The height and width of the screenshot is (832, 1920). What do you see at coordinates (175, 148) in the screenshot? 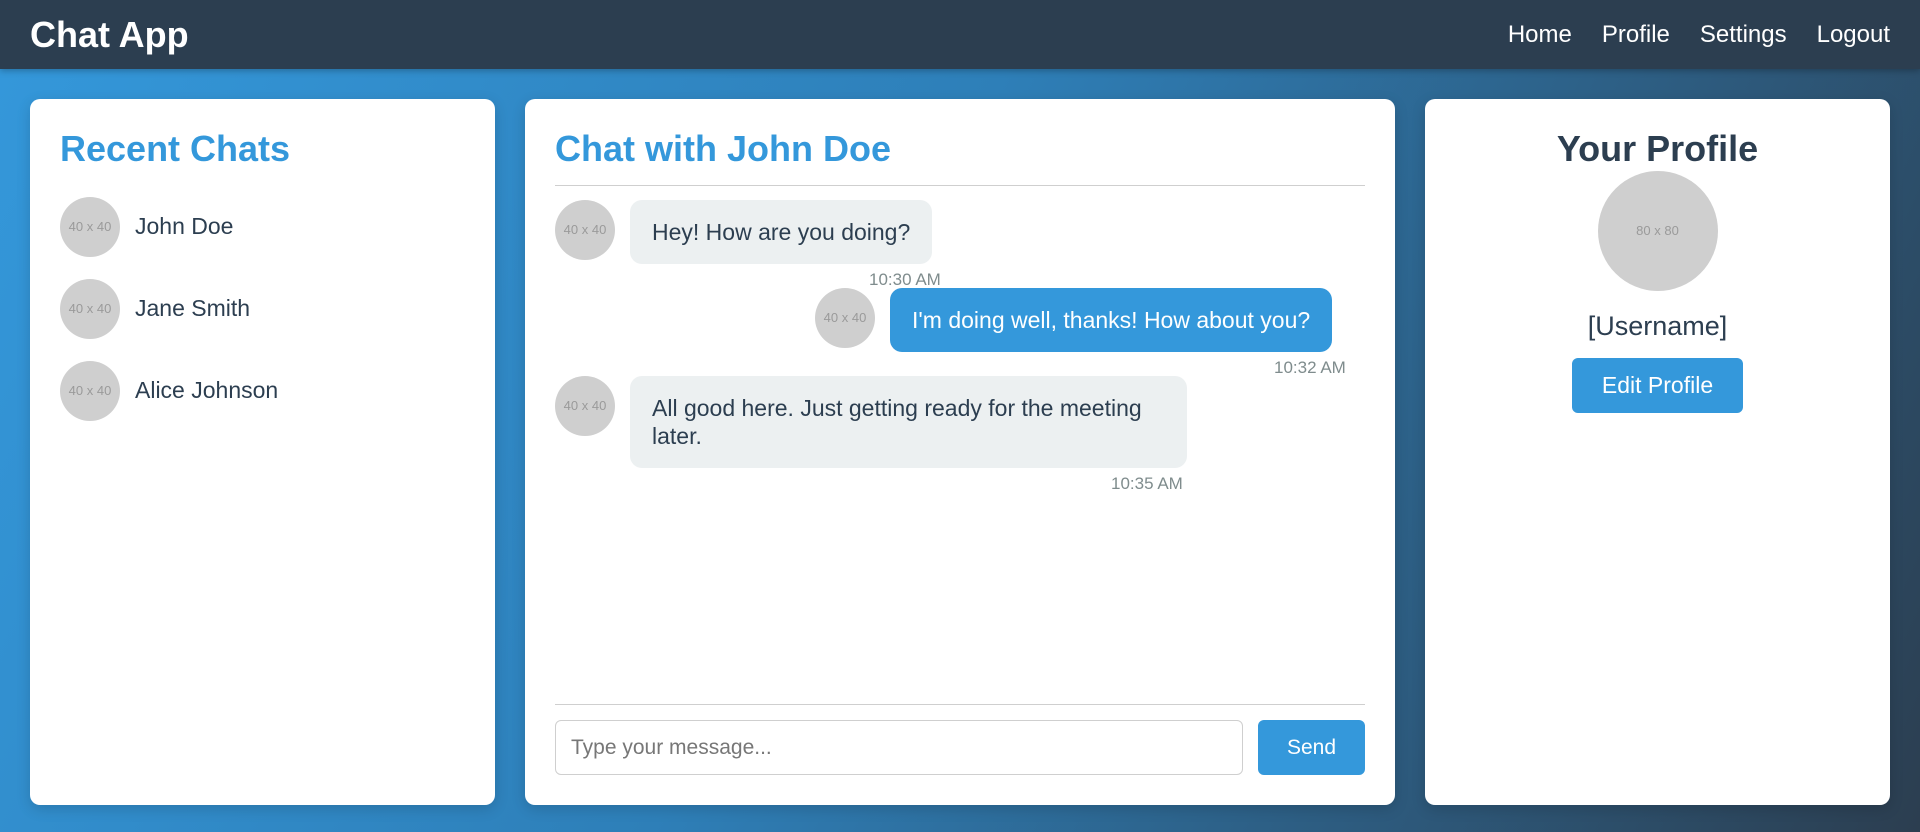
I see `recent-chats-title: Recent Chats` at bounding box center [175, 148].